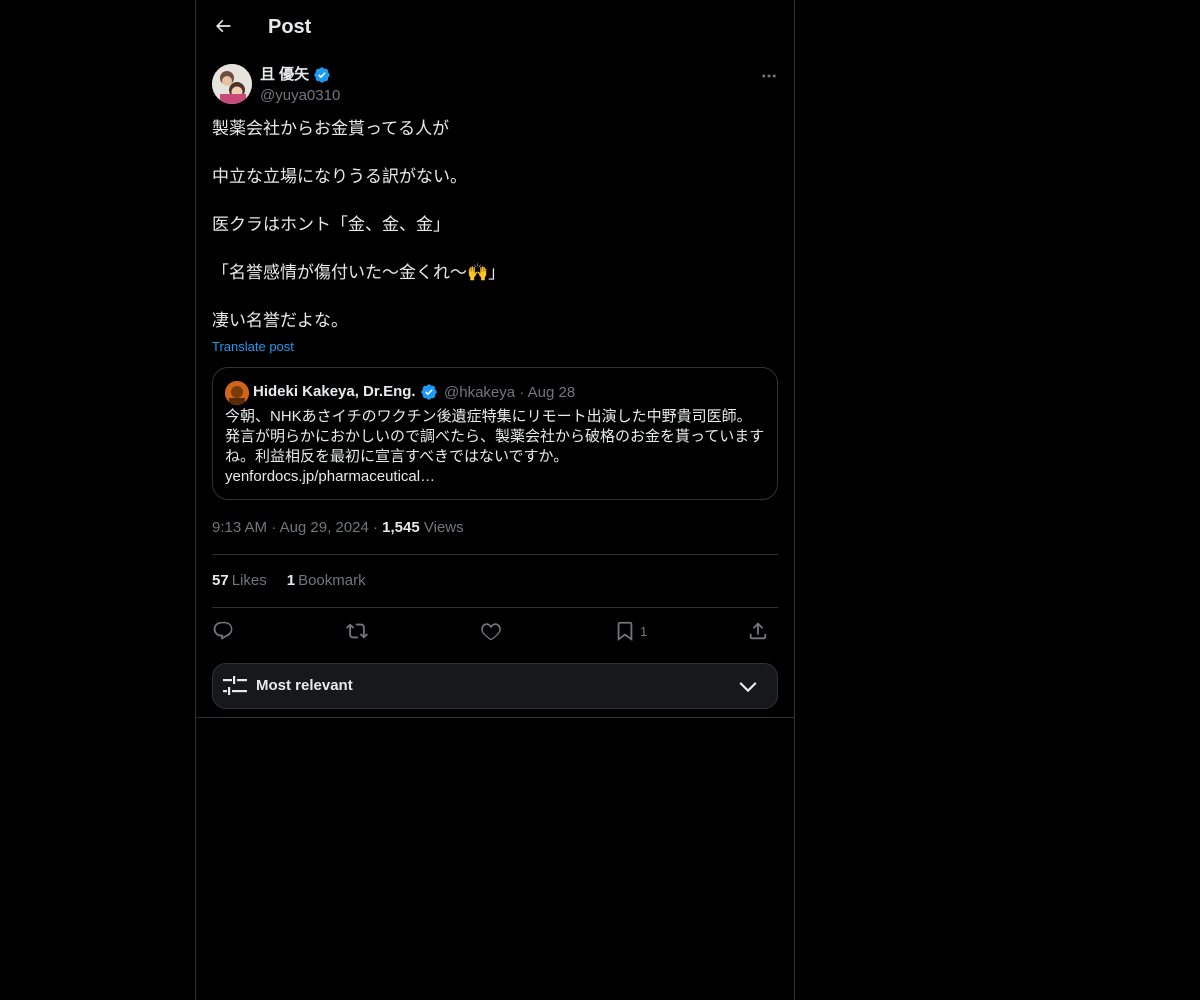 Image resolution: width=1200 pixels, height=1000 pixels. Describe the element at coordinates (331, 128) in the screenshot. I see `post-line: 製薬会社からお金貰ってる人が` at that location.